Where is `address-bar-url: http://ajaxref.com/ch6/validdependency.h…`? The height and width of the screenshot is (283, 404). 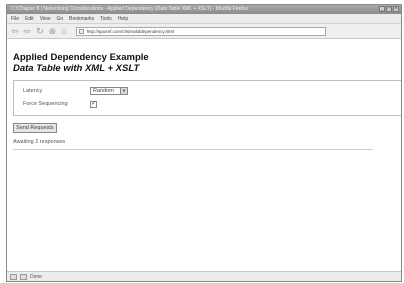 address-bar-url: http://ajaxref.com/ch6/validdependency.h… is located at coordinates (130, 31).